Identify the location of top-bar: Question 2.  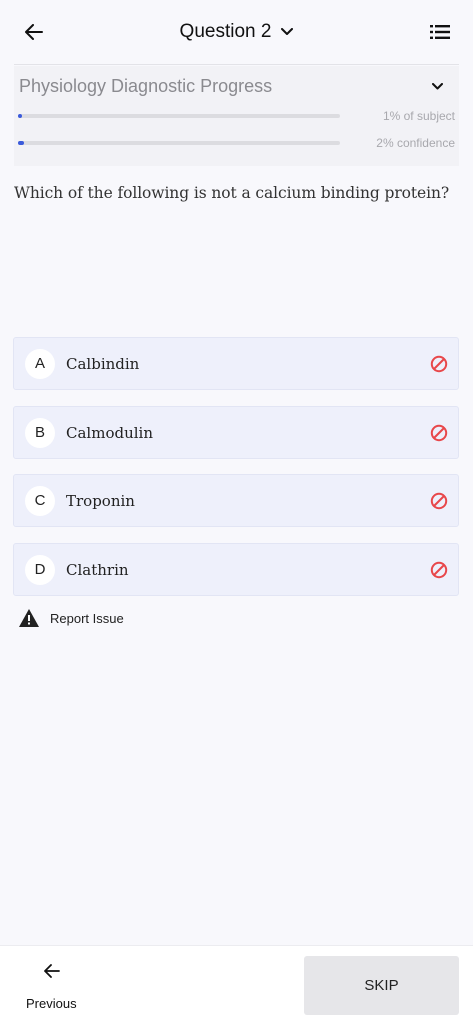
(236, 32).